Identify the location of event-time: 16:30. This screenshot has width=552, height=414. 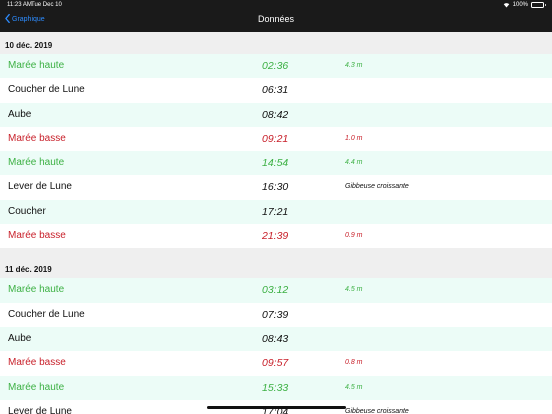
(275, 187).